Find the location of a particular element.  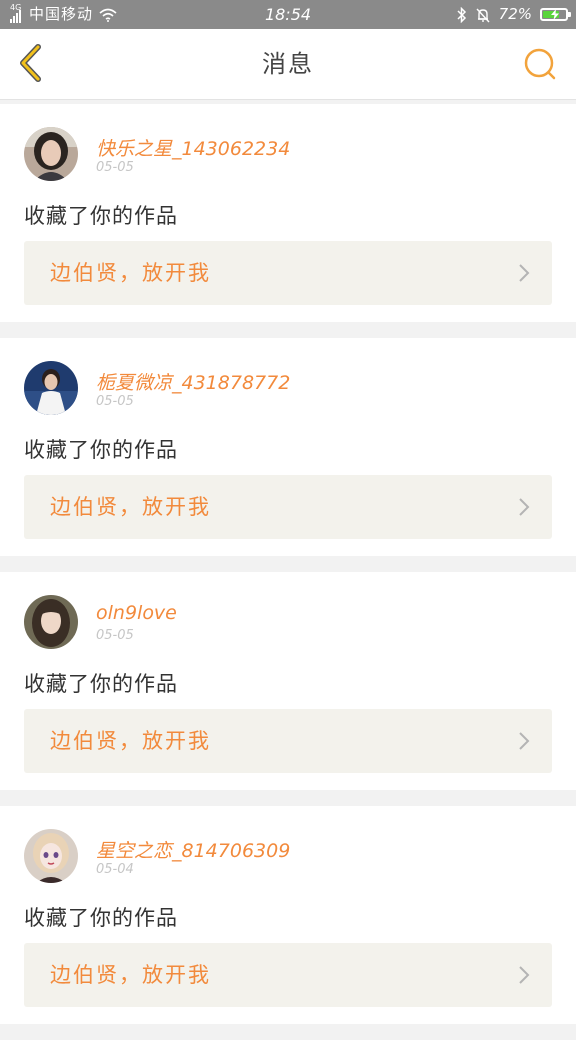

search-button is located at coordinates (540, 64).